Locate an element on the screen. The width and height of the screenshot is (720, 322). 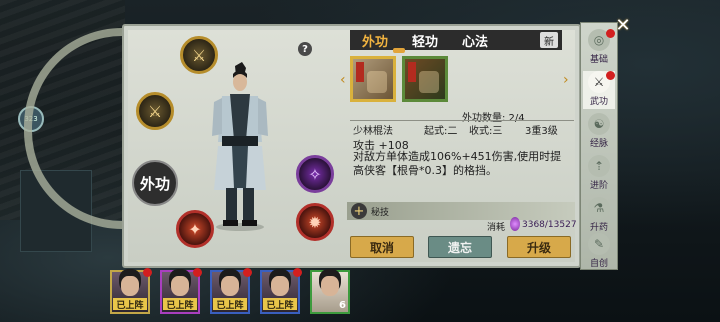
party-bar: 已上阵 已上阵 已上阵 已上阵 6 is located at coordinates (235, 291).